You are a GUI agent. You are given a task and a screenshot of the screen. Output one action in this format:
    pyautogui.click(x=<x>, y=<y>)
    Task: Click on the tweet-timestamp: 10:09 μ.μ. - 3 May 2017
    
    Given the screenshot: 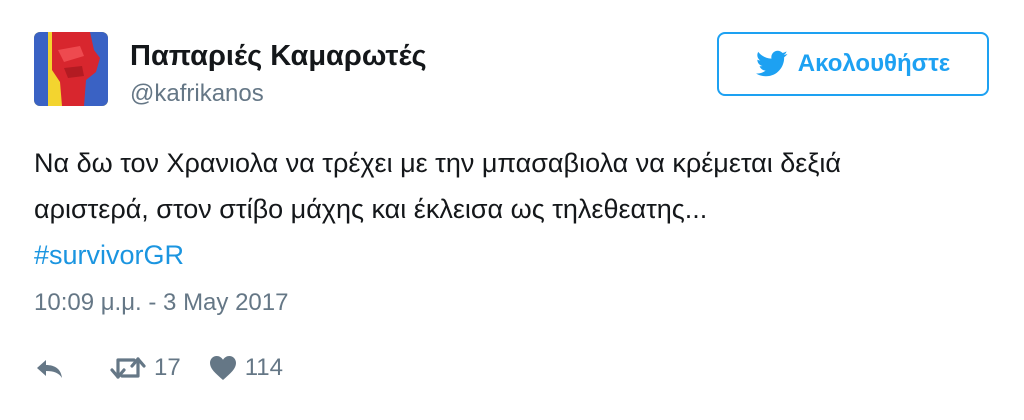 What is the action you would take?
    pyautogui.click(x=161, y=303)
    